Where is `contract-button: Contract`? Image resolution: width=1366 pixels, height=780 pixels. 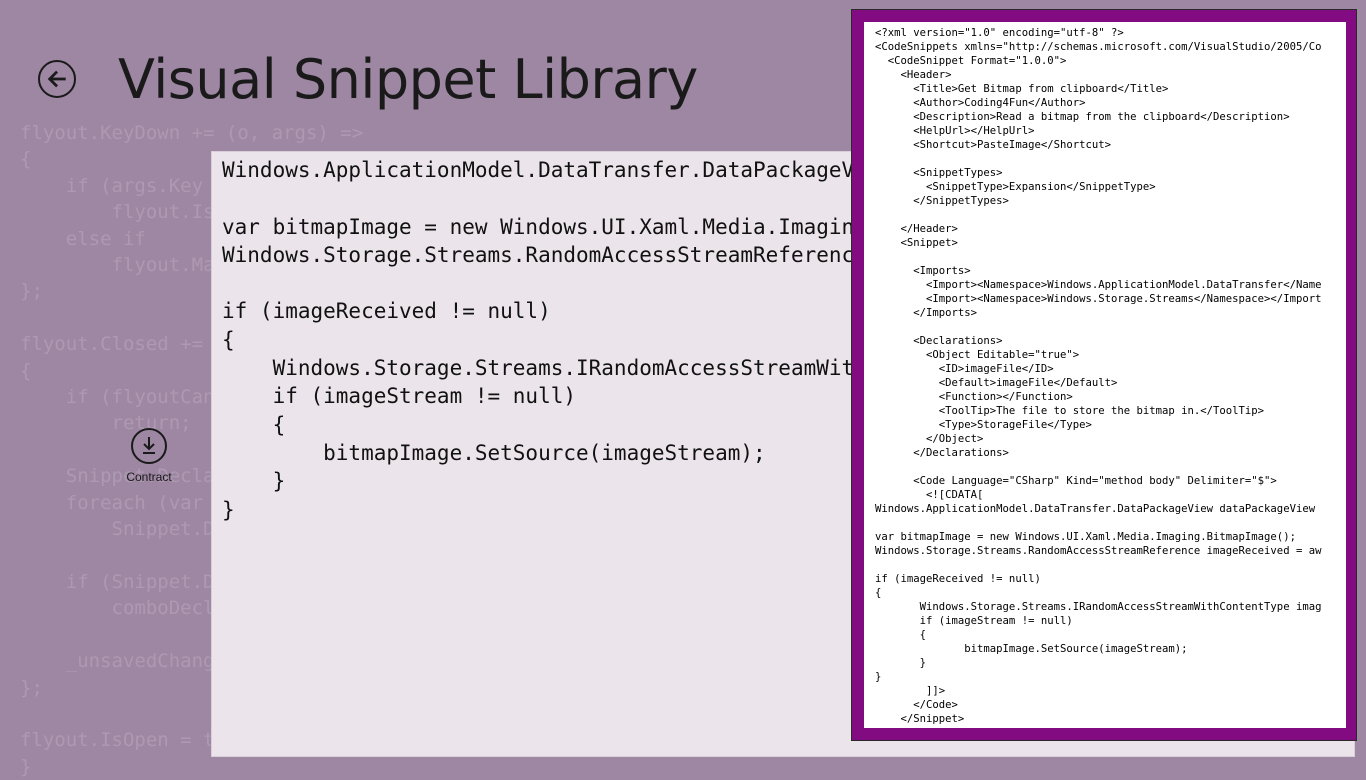
contract-button: Contract is located at coordinates (149, 456).